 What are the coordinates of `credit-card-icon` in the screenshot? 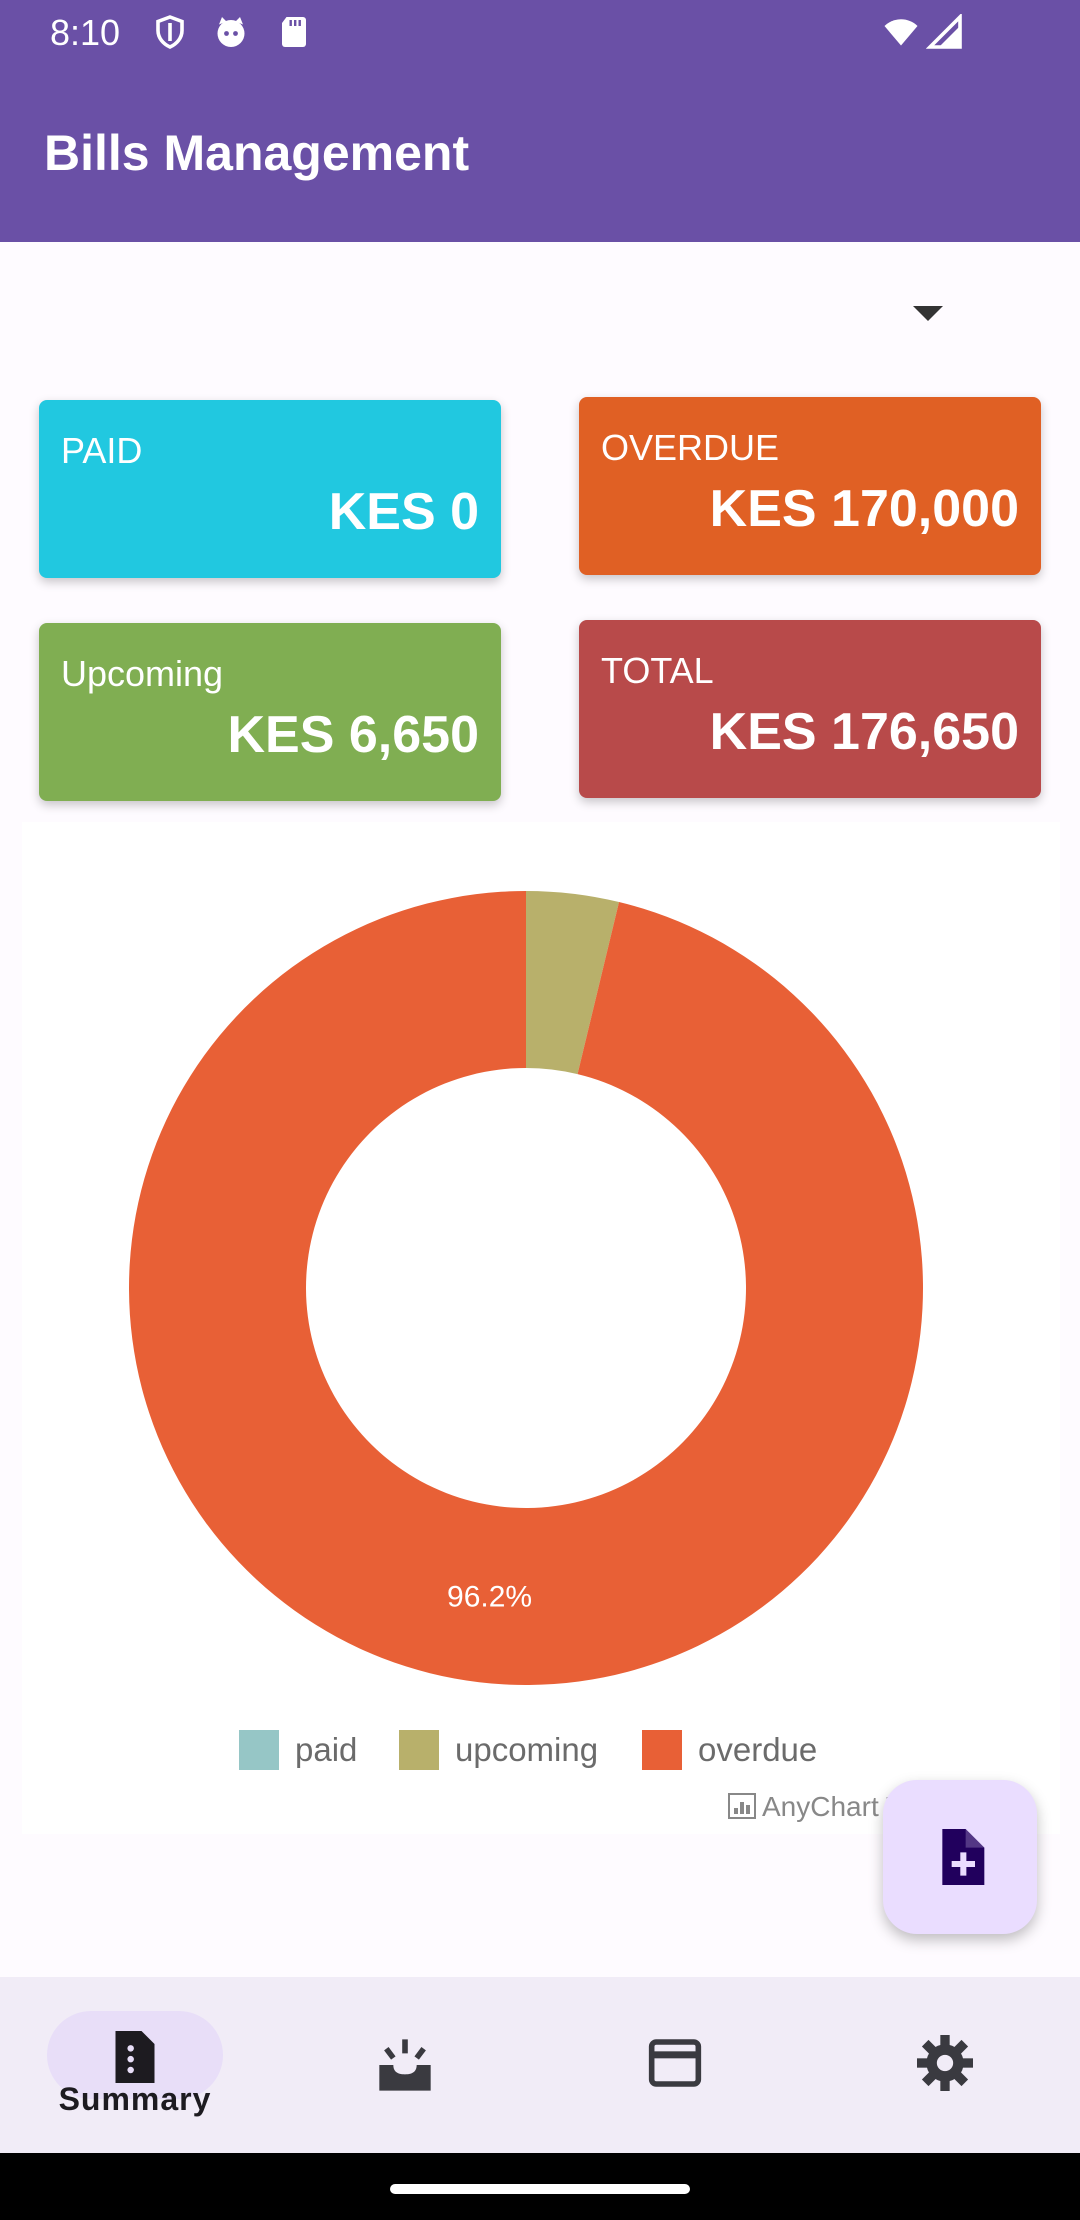 It's located at (675, 2063).